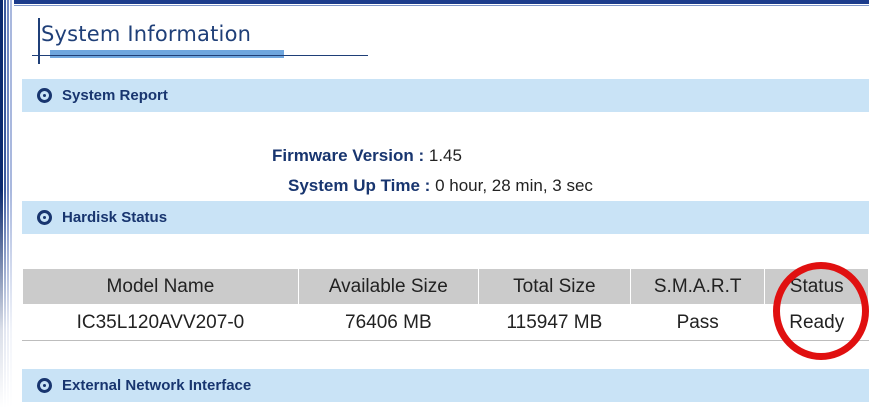  Describe the element at coordinates (697, 322) in the screenshot. I see `cell-smart: Pass` at that location.